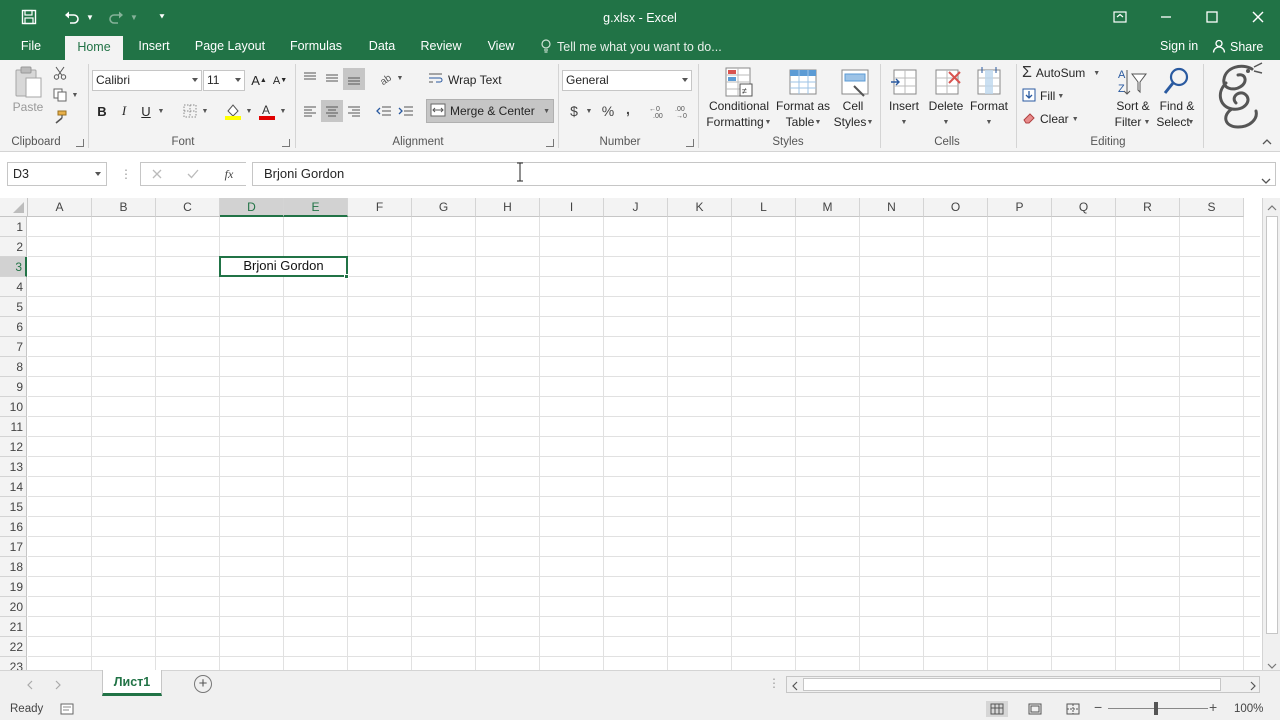 This screenshot has width=1280, height=720. What do you see at coordinates (28, 83) in the screenshot?
I see `paste-icon` at bounding box center [28, 83].